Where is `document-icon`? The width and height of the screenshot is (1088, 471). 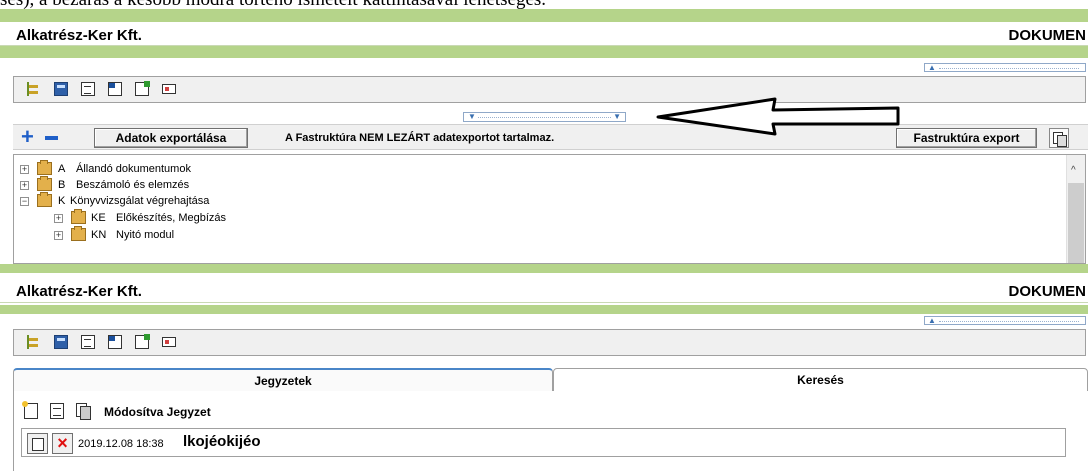 document-icon is located at coordinates (88, 342).